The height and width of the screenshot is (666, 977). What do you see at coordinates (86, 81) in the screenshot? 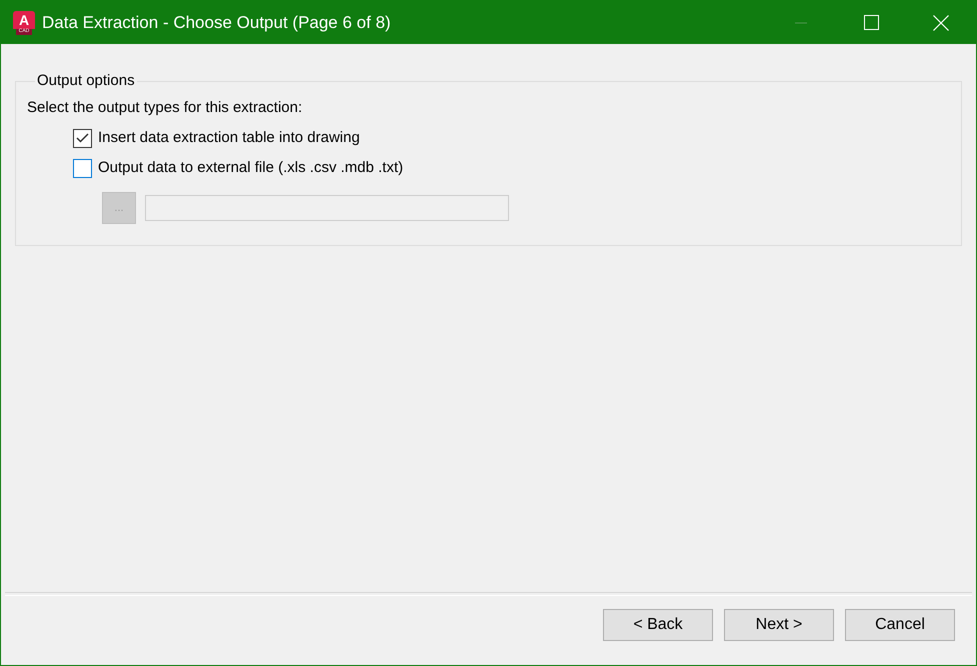
I see `group-title: Output options` at bounding box center [86, 81].